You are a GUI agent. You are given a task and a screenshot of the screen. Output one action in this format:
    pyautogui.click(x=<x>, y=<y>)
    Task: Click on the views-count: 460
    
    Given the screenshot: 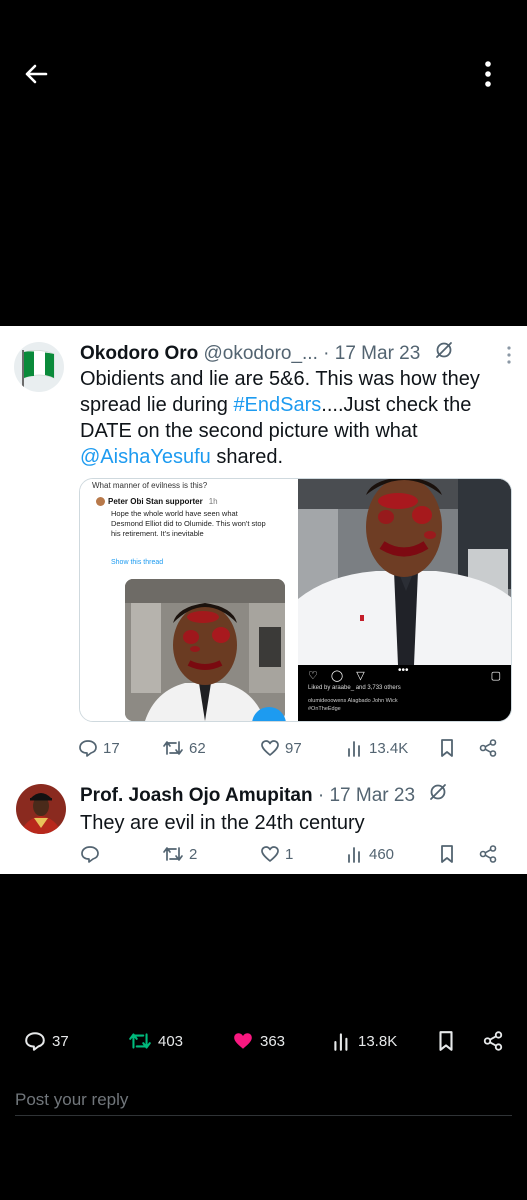 What is the action you would take?
    pyautogui.click(x=382, y=854)
    